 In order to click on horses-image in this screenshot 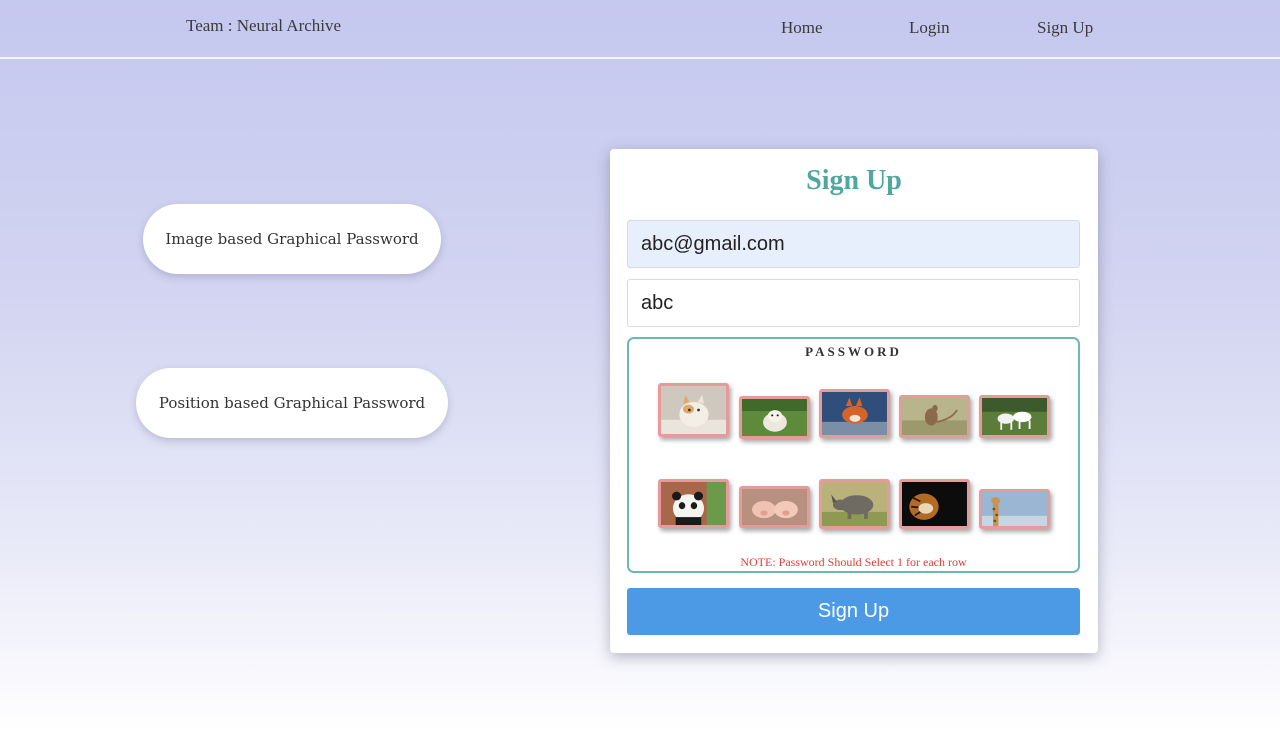, I will do `click(1014, 416)`.